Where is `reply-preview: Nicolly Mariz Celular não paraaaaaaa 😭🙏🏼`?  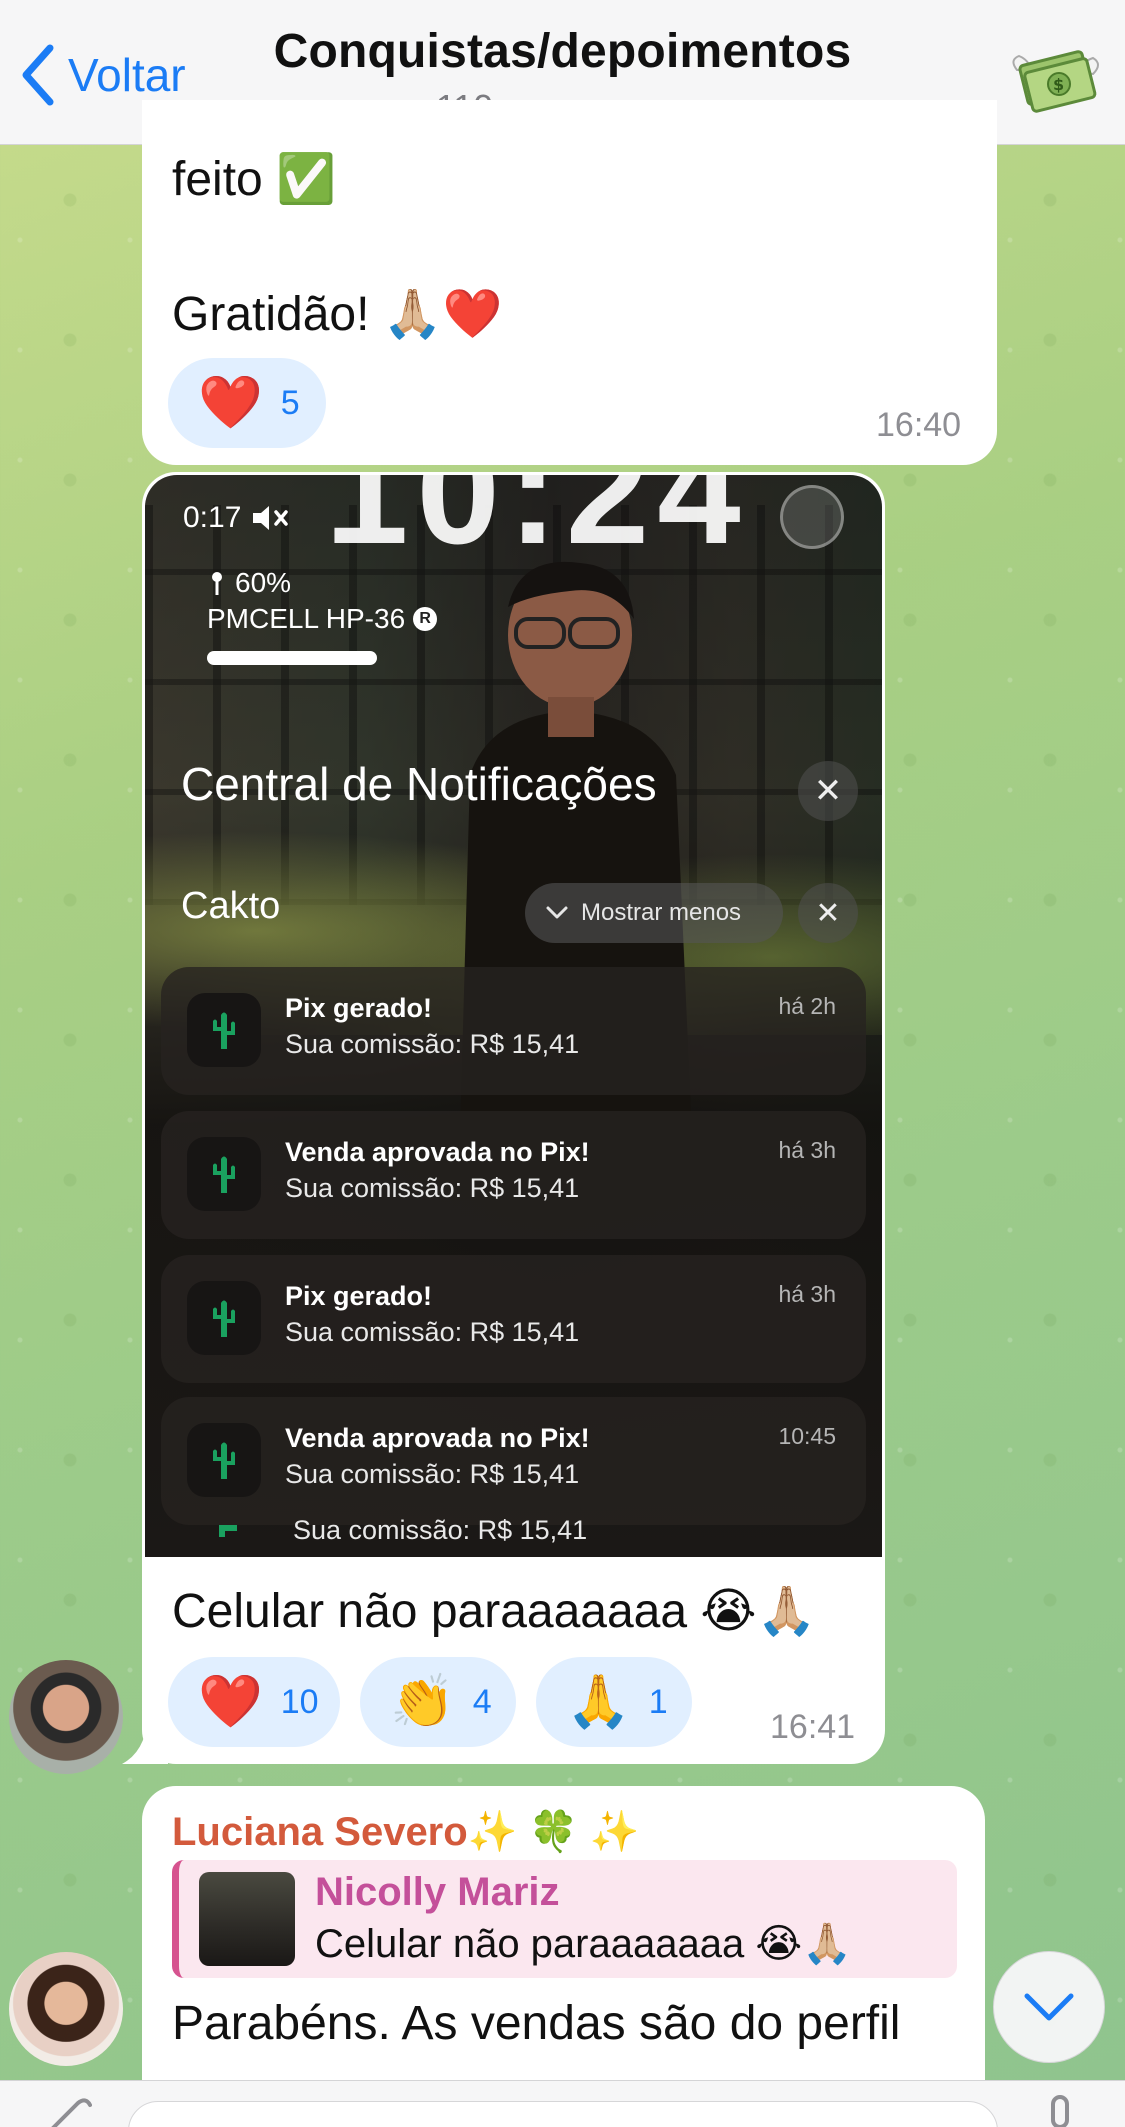 reply-preview: Nicolly Mariz Celular não paraaaaaaa 😭🙏🏼 is located at coordinates (564, 1919).